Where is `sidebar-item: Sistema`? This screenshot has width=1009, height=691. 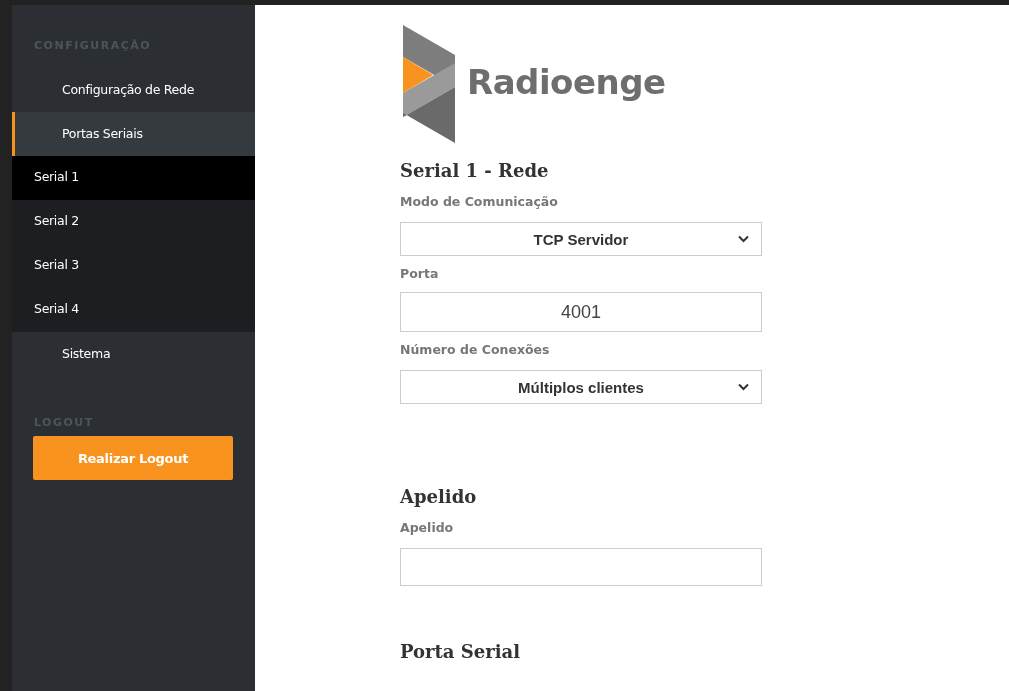 sidebar-item: Sistema is located at coordinates (133, 354).